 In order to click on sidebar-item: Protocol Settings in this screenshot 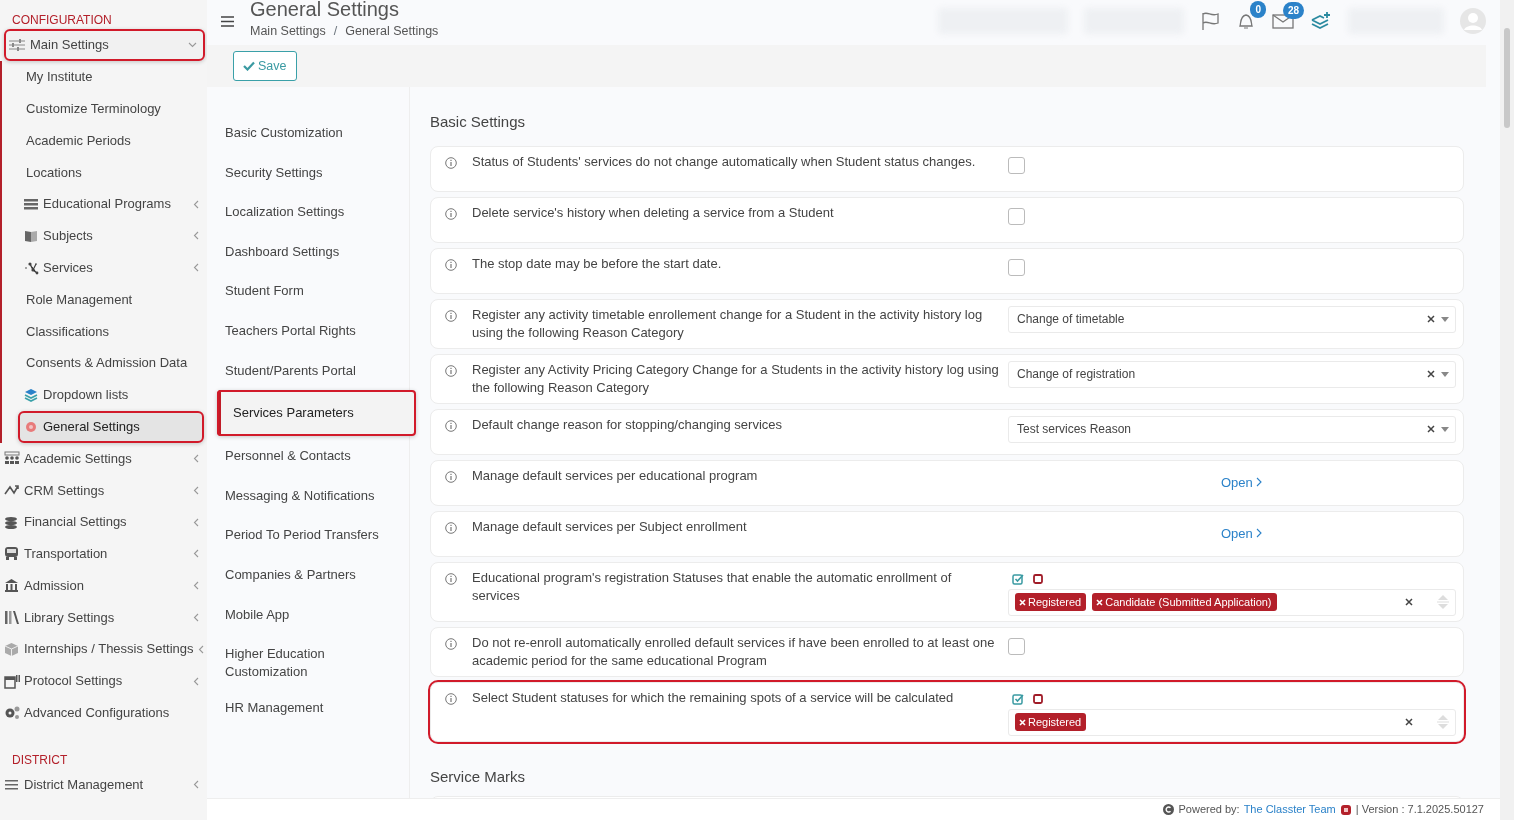, I will do `click(103, 681)`.